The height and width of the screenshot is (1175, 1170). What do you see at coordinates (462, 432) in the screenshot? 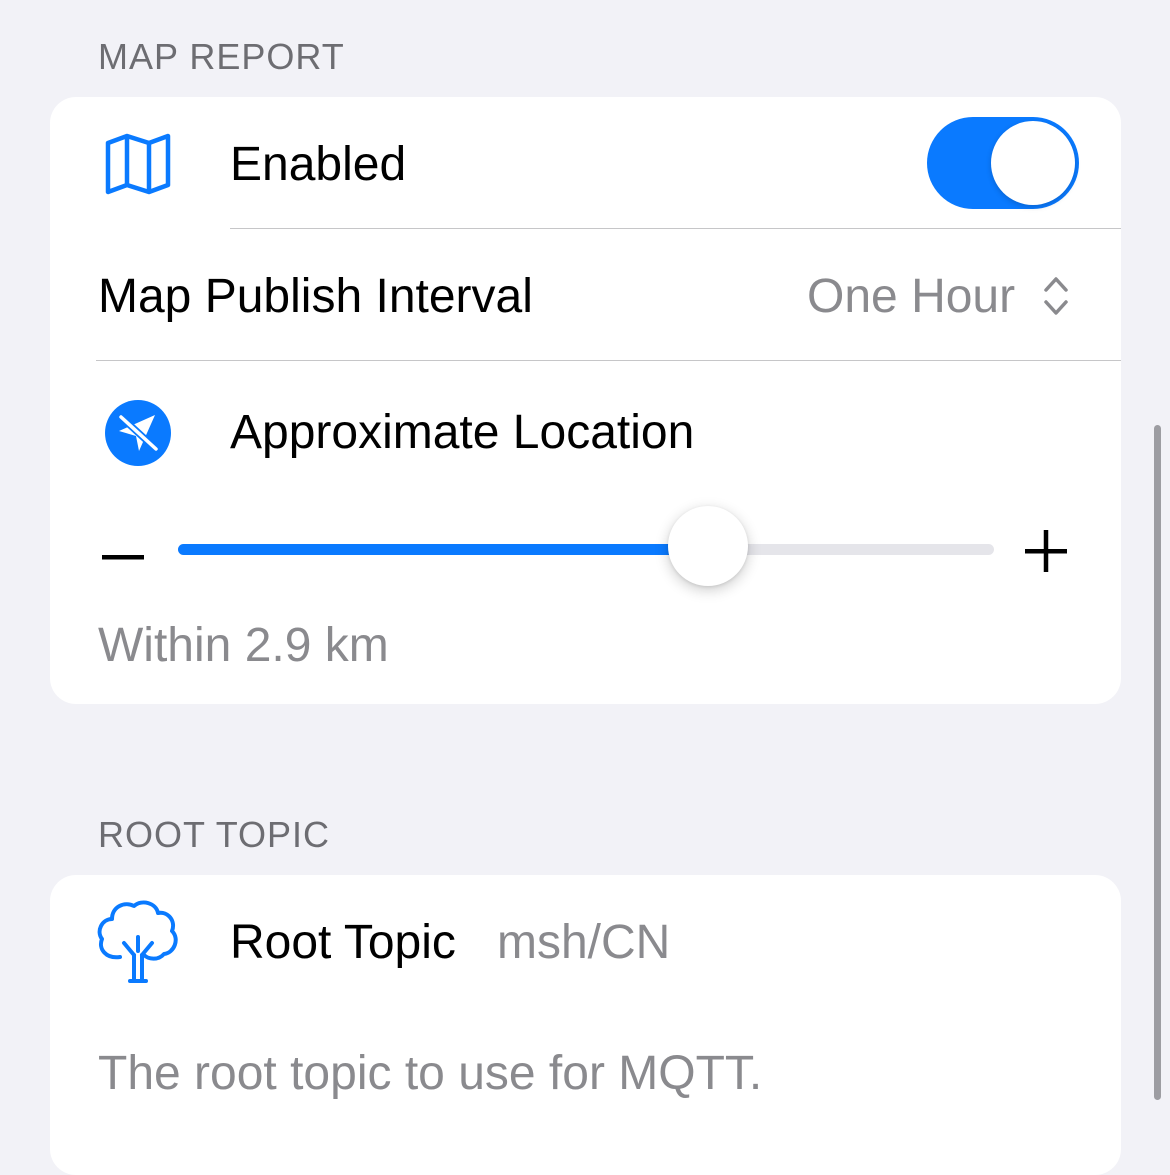
I see `approx-location-label: Approximate Location` at bounding box center [462, 432].